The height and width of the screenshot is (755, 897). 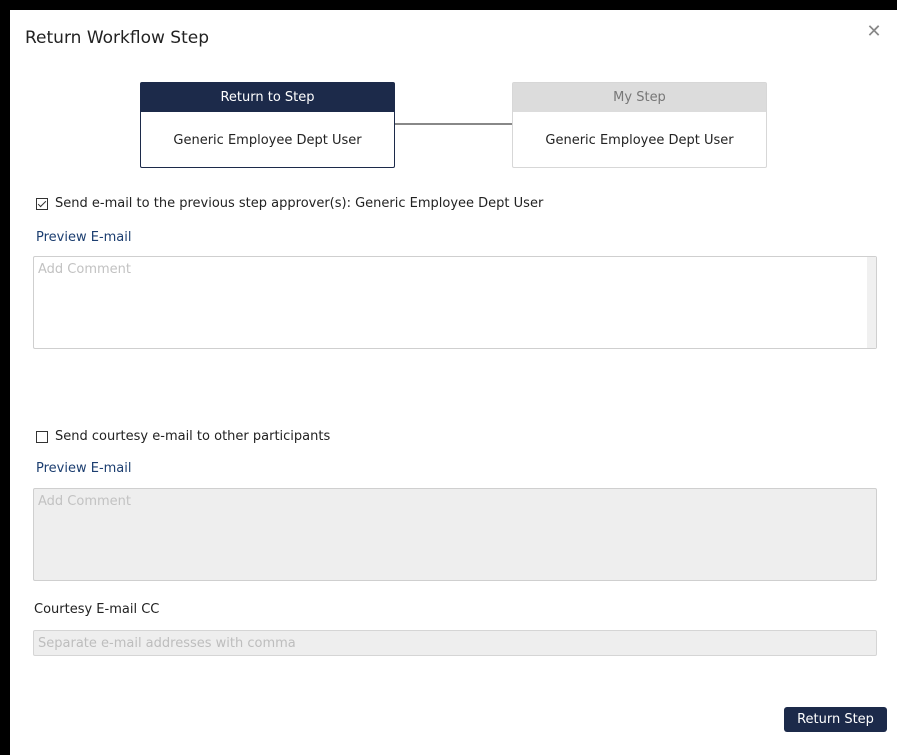 I want to click on courtesy-cc-input, so click(x=455, y=643).